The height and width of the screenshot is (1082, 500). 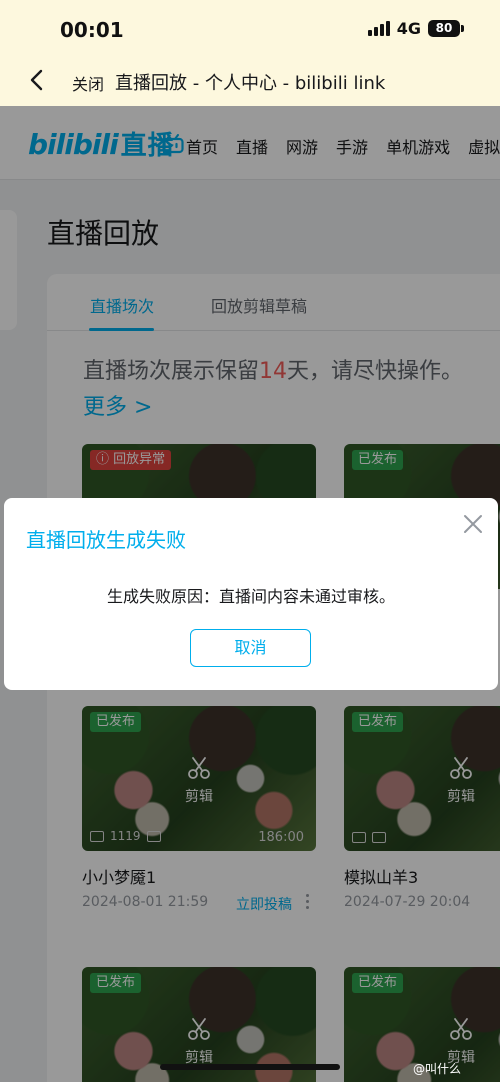 I want to click on network-type: 4G, so click(x=408, y=28).